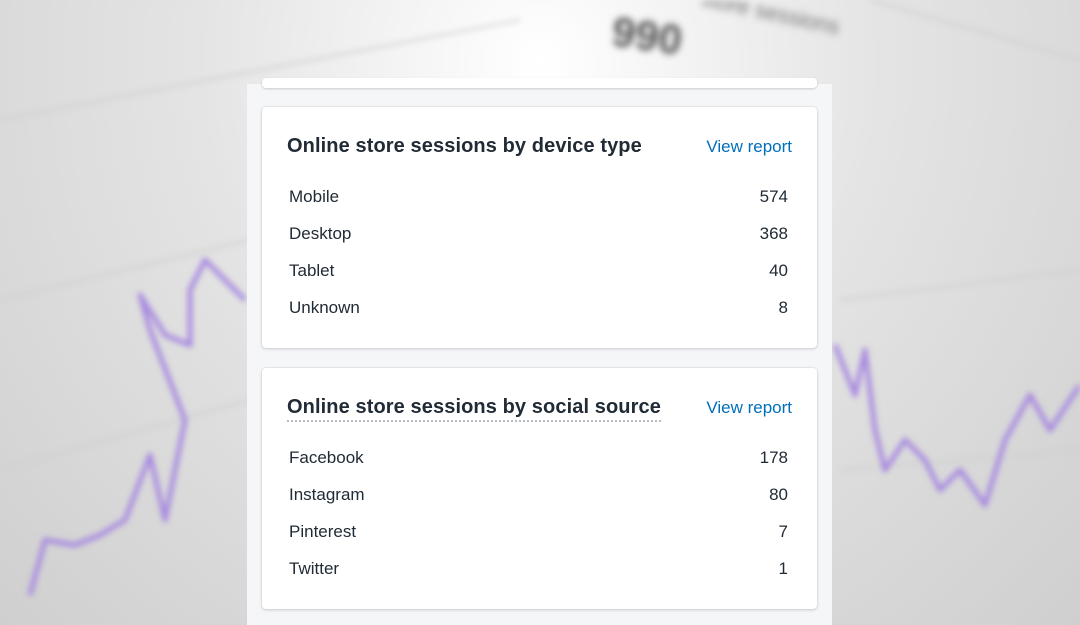  I want to click on row-label: Tablet, so click(312, 270).